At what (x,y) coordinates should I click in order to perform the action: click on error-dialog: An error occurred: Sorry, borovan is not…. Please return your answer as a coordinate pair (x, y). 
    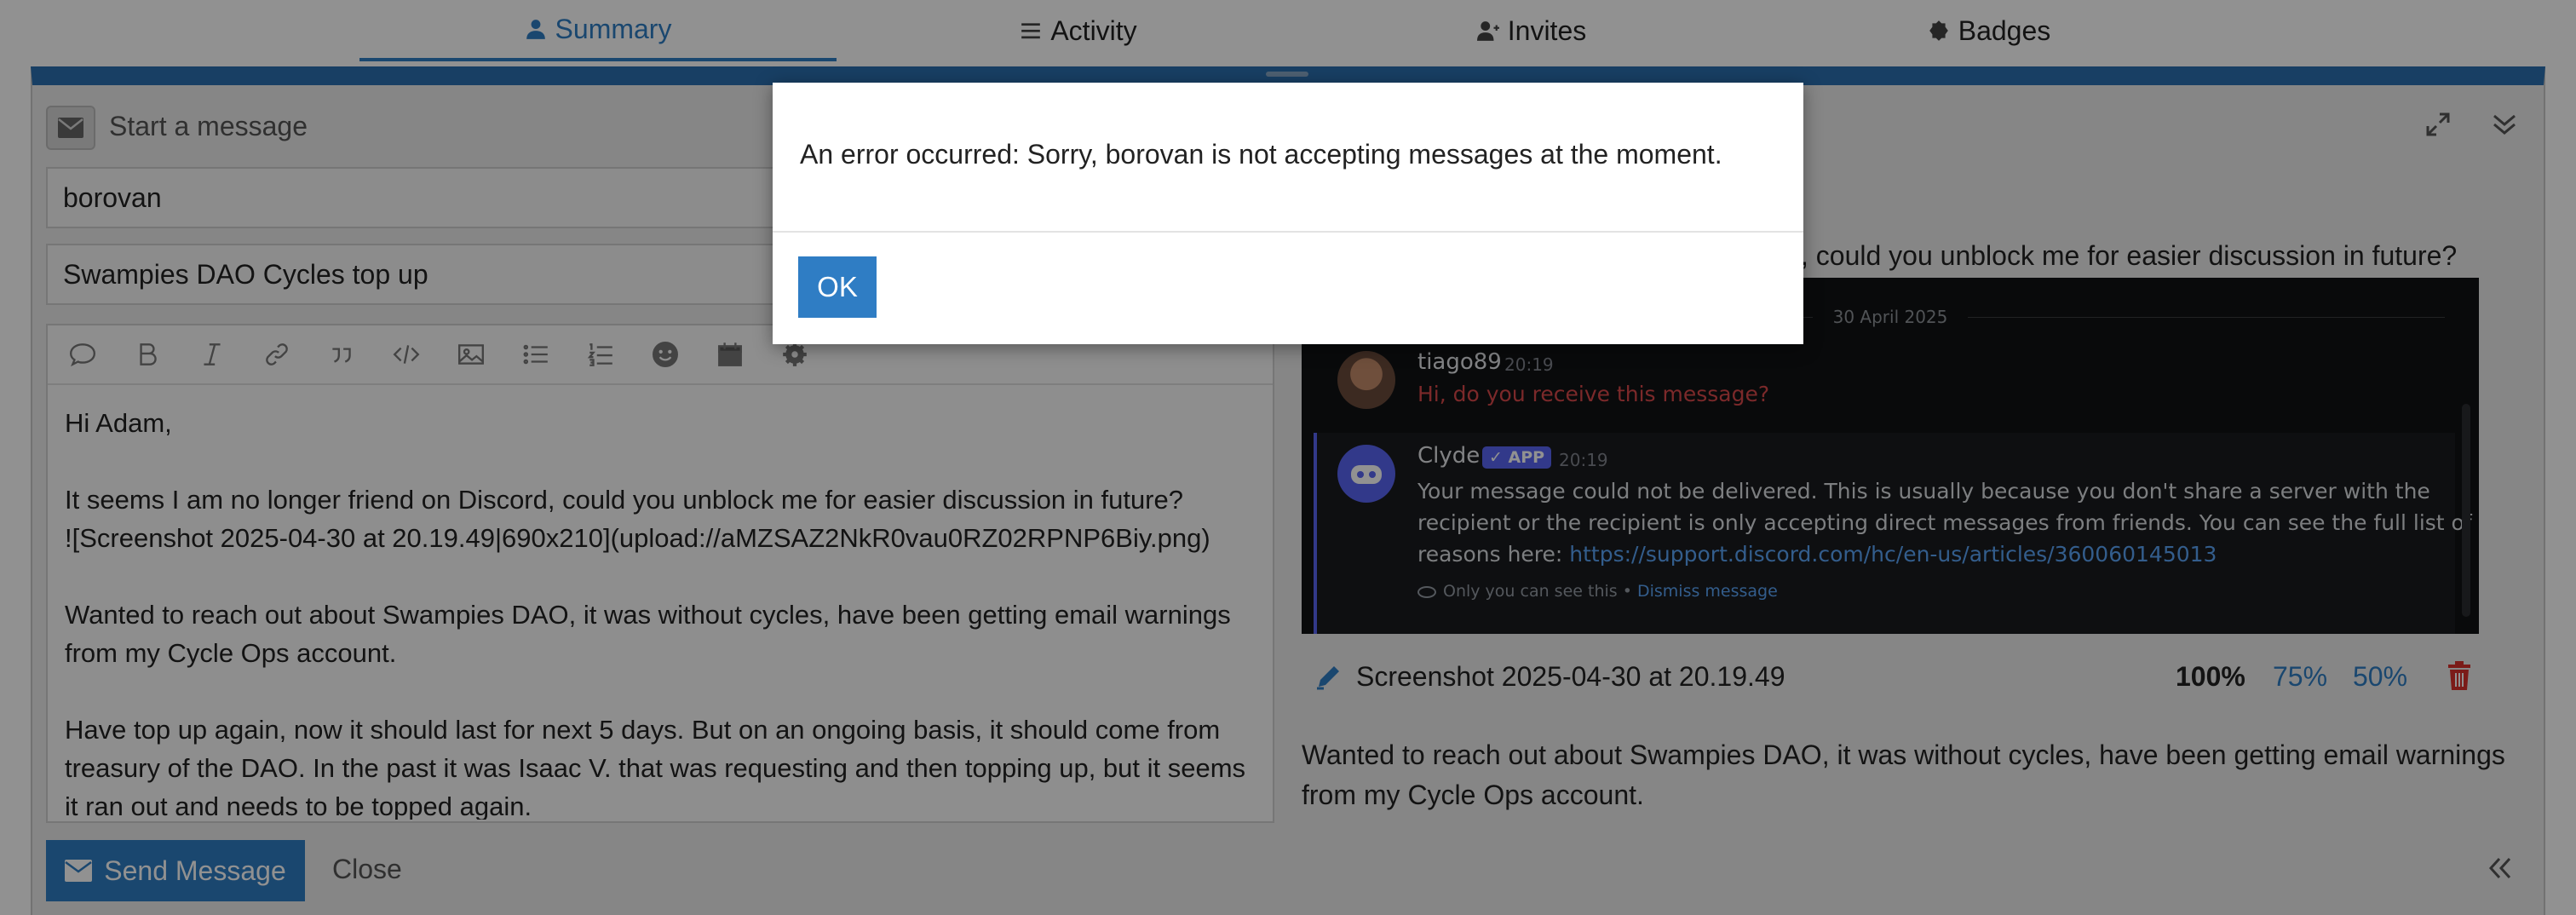
    Looking at the image, I should click on (1288, 214).